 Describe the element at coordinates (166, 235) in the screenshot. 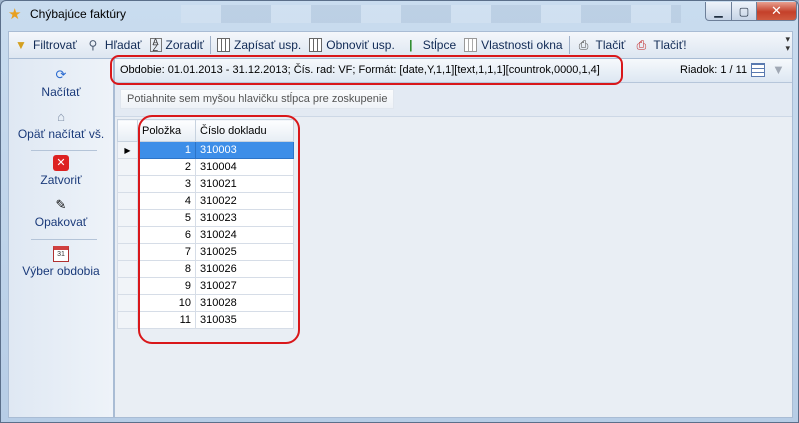

I see `cell-item-number: 6` at that location.